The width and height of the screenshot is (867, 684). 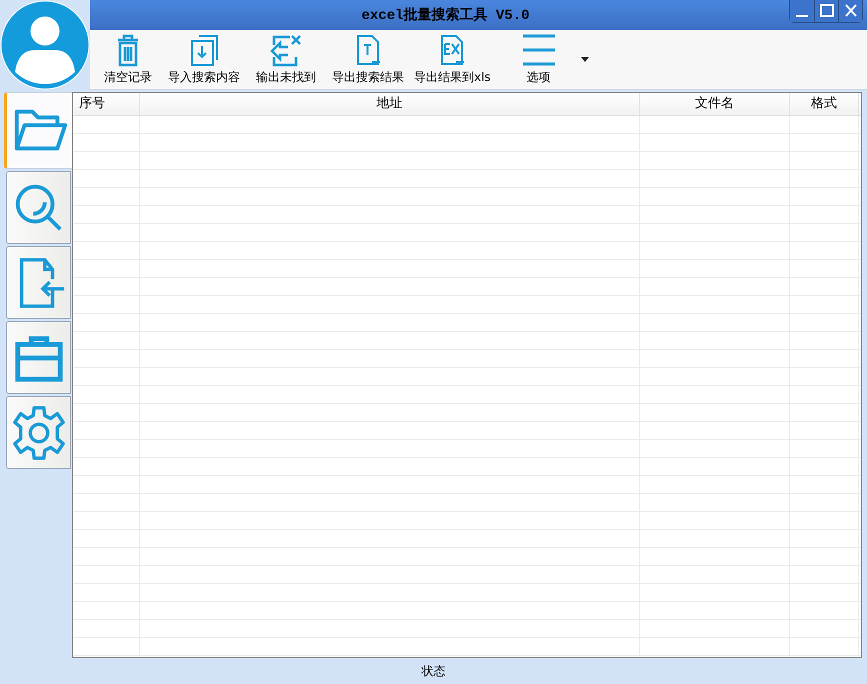 I want to click on column-header: 序号, so click(x=106, y=104).